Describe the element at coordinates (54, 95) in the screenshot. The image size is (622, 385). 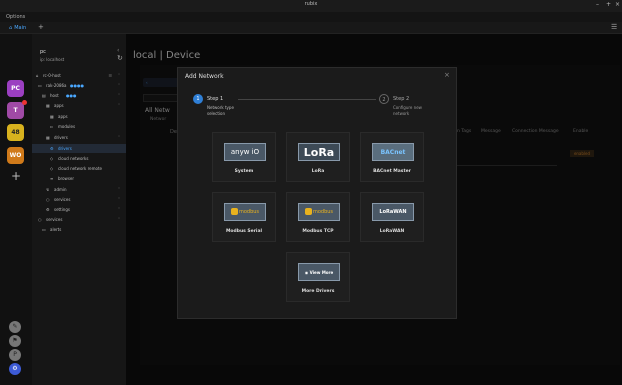
I see `tree-item-label: host` at that location.